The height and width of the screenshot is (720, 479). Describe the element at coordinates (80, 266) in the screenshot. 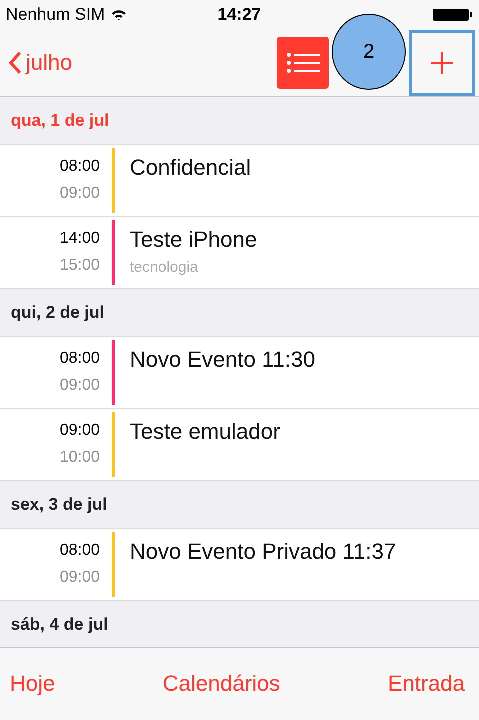

I see `end-time: 15:00` at that location.